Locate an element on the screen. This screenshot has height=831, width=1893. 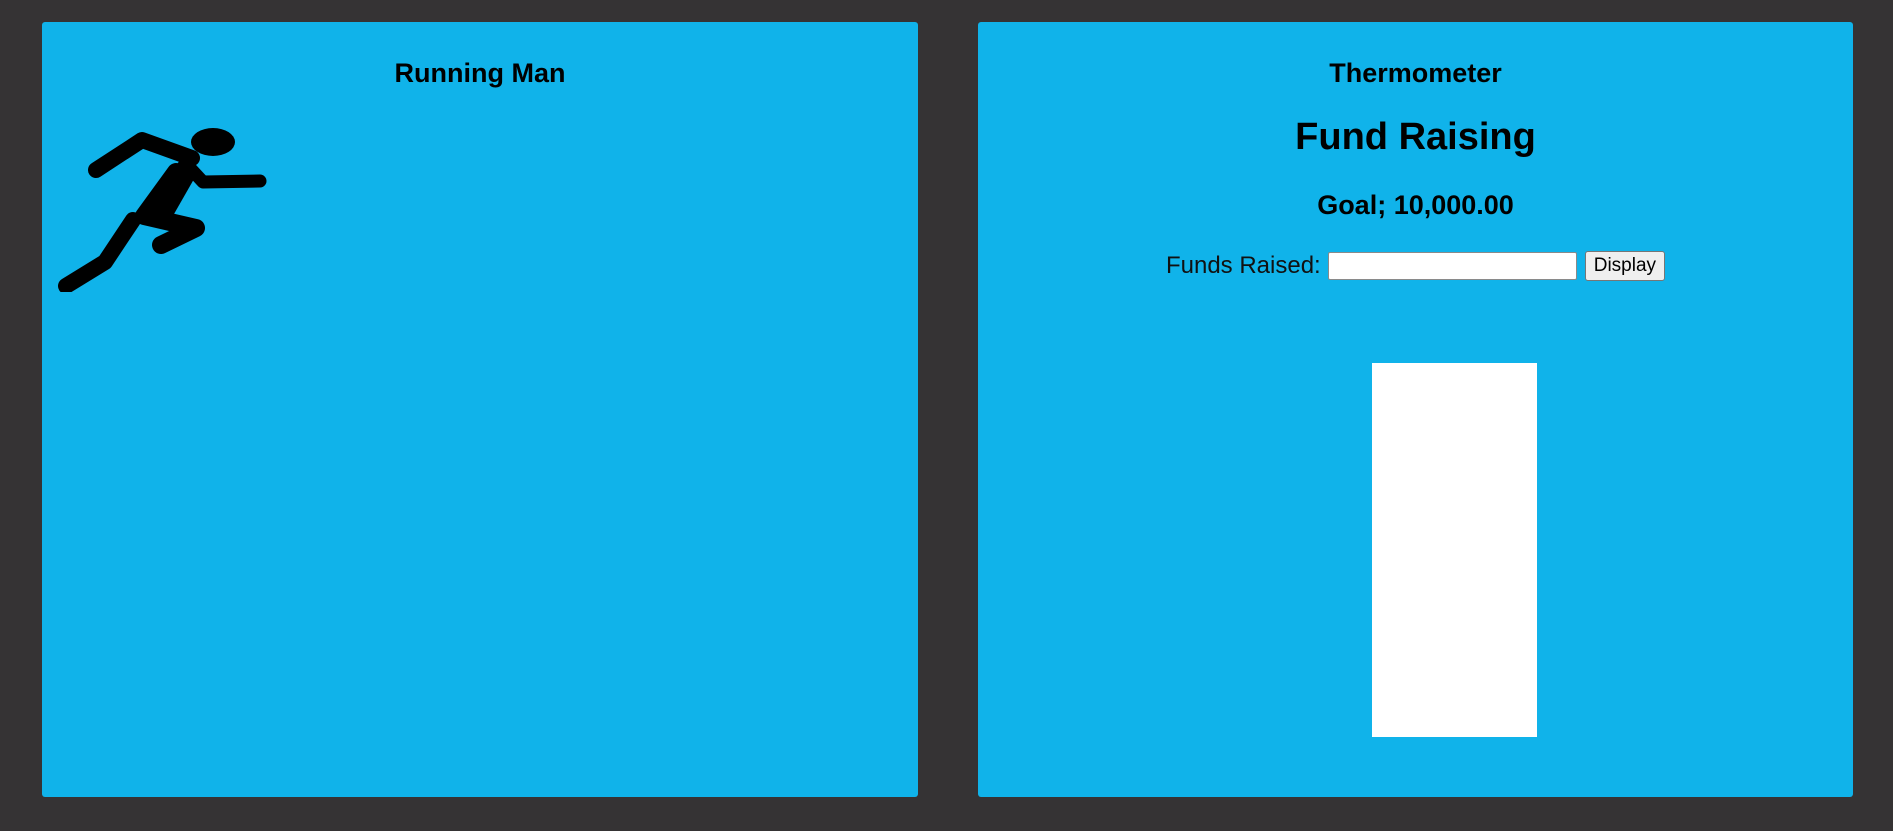
running-man-icon is located at coordinates (162, 210).